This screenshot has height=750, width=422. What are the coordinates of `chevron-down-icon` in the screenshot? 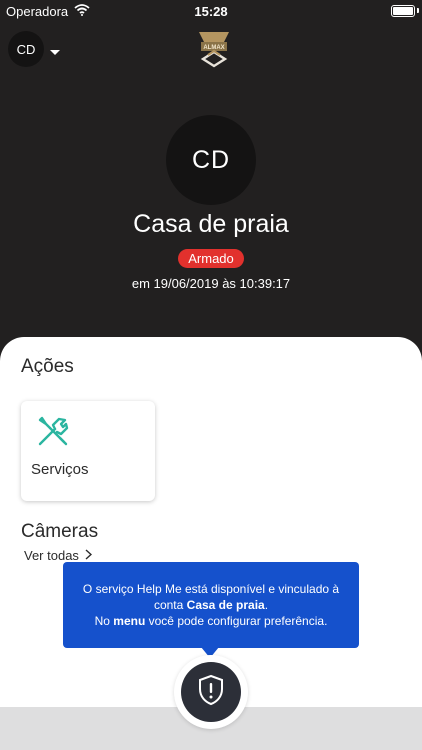 It's located at (55, 53).